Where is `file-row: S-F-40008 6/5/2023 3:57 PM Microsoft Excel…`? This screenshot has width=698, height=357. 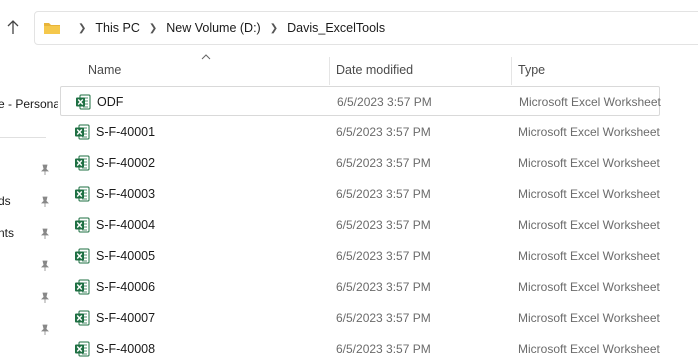
file-row: S-F-40008 6/5/2023 3:57 PM Microsoft Excel… is located at coordinates (360, 345).